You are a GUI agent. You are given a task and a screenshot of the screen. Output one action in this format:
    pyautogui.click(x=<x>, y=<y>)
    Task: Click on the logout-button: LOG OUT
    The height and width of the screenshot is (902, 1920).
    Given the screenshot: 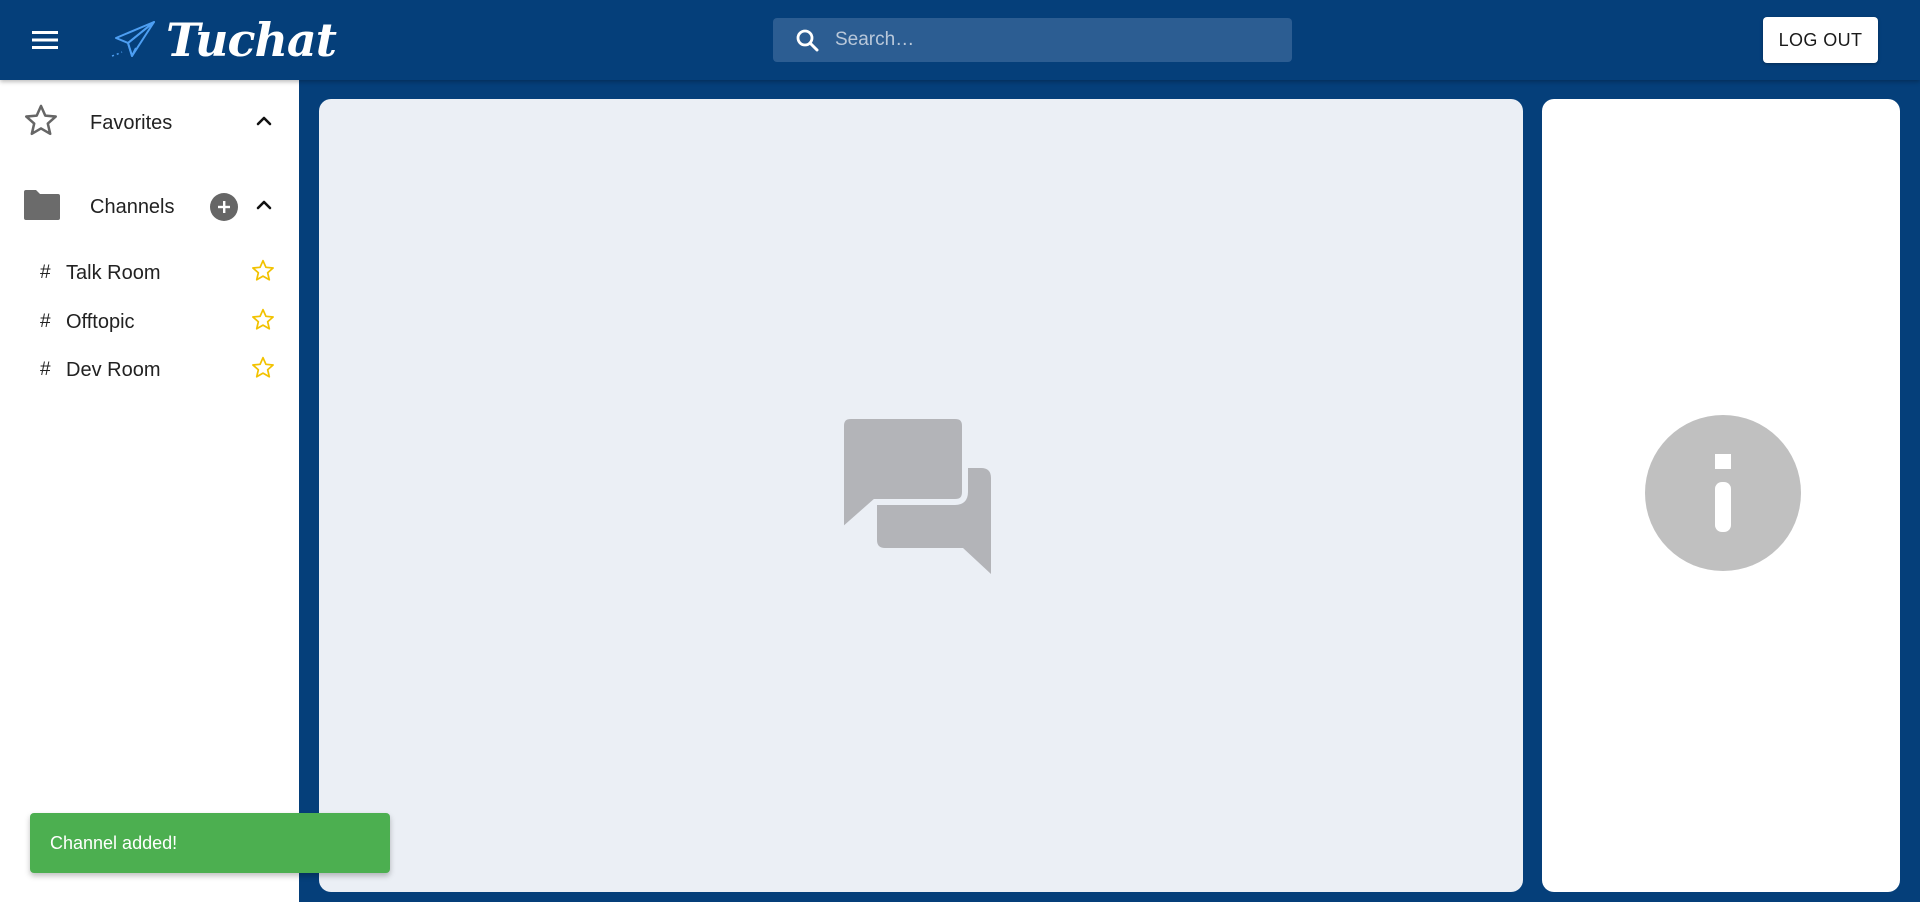 What is the action you would take?
    pyautogui.click(x=1820, y=40)
    